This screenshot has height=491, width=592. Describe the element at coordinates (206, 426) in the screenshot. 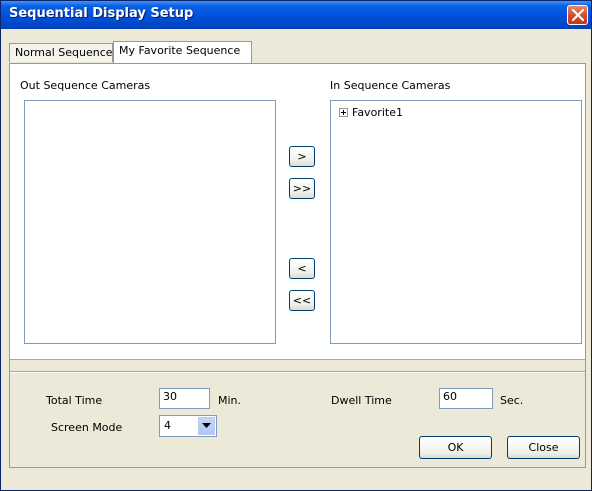

I see `dropdown-arrow-icon` at that location.